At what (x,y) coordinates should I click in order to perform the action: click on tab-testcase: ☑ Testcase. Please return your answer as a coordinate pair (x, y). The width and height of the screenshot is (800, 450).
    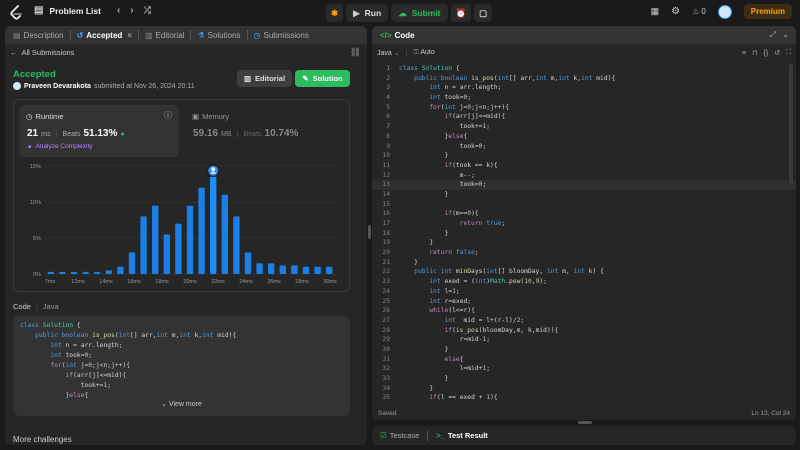
    Looking at the image, I should click on (399, 435).